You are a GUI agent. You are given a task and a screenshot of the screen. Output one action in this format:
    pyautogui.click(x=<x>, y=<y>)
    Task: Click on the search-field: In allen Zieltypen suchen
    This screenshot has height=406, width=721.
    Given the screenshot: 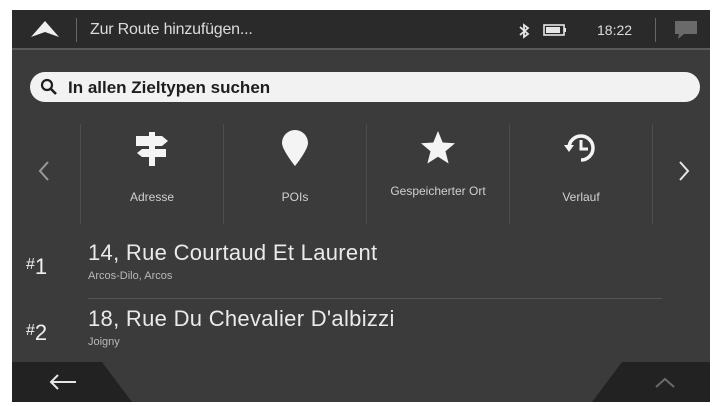 What is the action you would take?
    pyautogui.click(x=365, y=87)
    